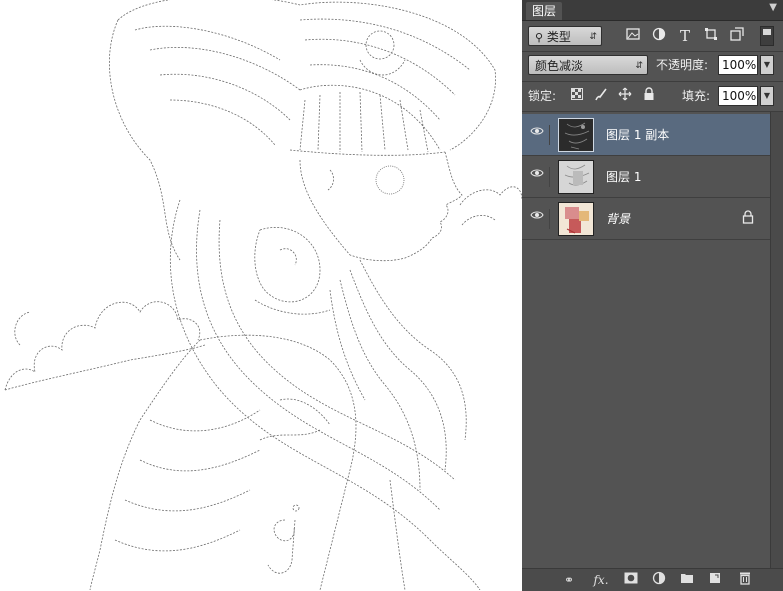 The height and width of the screenshot is (591, 783). What do you see at coordinates (711, 36) in the screenshot?
I see `shape-filter-icon` at bounding box center [711, 36].